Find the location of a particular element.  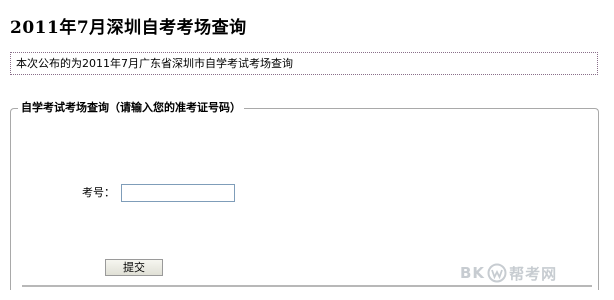

watermark-prefix: BK is located at coordinates (473, 273).